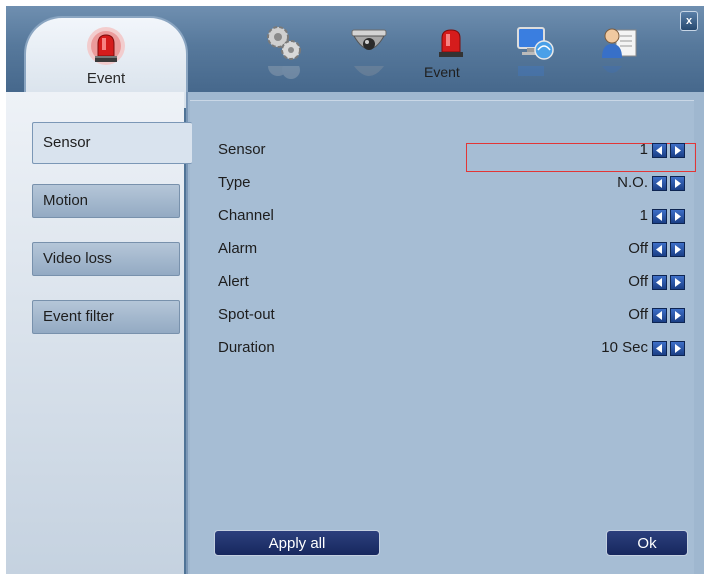  I want to click on sidebar-item-sensor: Sensor, so click(112, 143).